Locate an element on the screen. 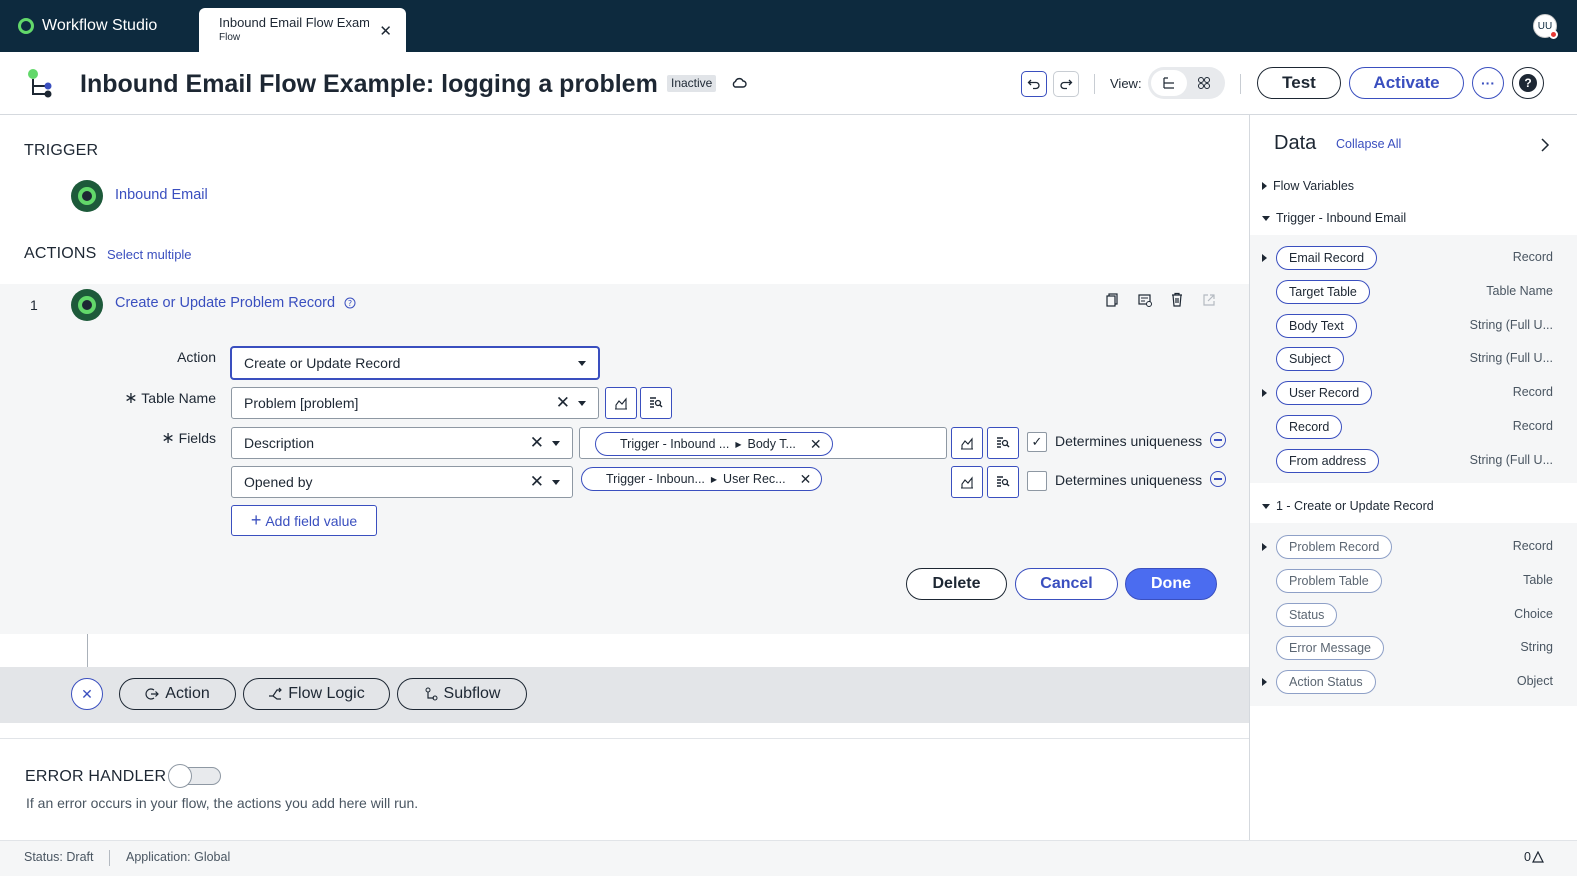 The width and height of the screenshot is (1577, 876). fields-label: ∗ Fields is located at coordinates (188, 438).